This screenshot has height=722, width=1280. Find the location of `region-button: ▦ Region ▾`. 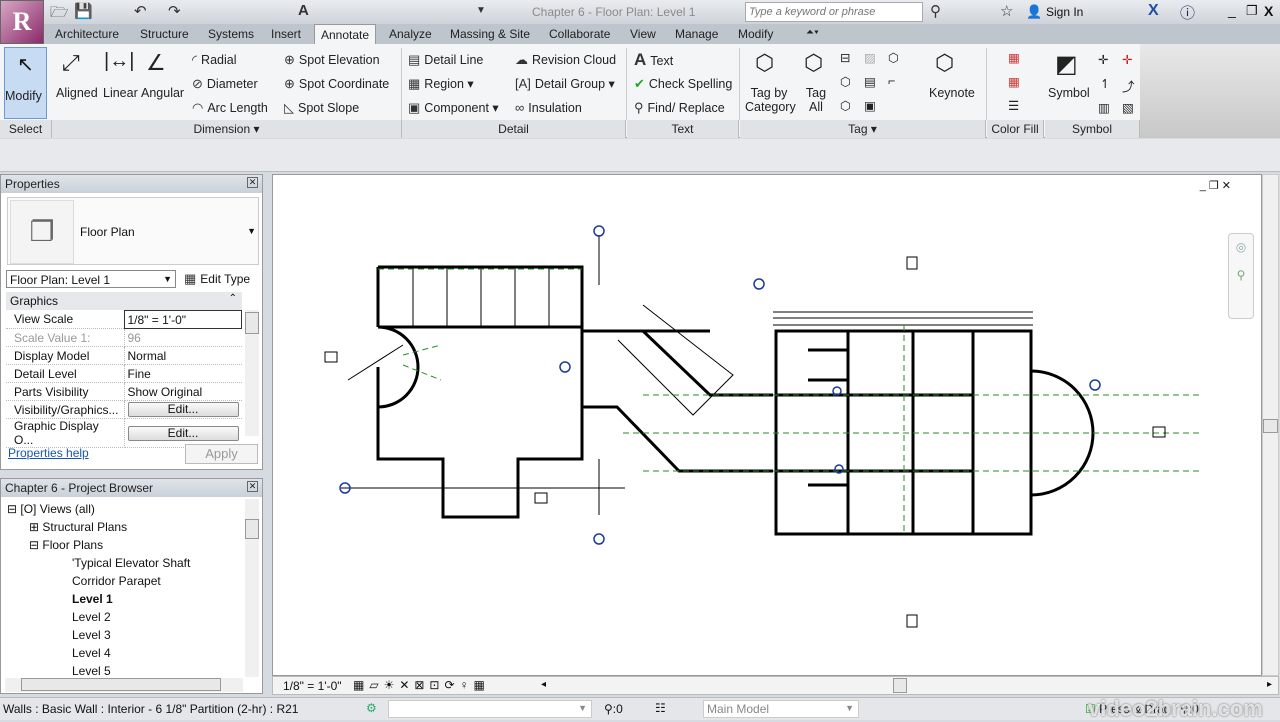

region-button: ▦ Region ▾ is located at coordinates (441, 84).